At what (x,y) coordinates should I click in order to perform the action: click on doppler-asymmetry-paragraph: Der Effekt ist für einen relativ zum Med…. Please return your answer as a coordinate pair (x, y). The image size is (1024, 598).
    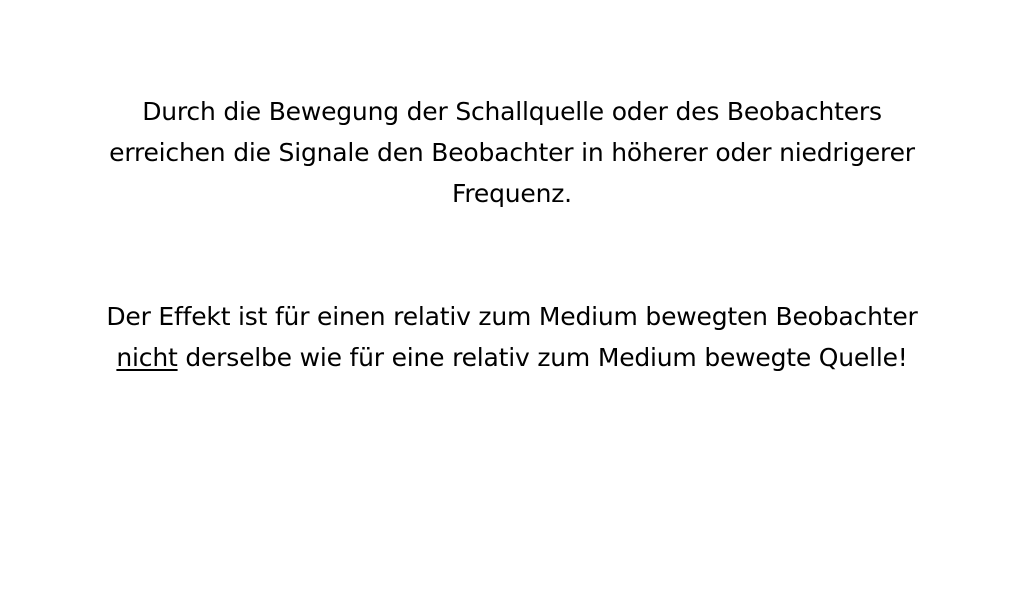
    Looking at the image, I should click on (512, 337).